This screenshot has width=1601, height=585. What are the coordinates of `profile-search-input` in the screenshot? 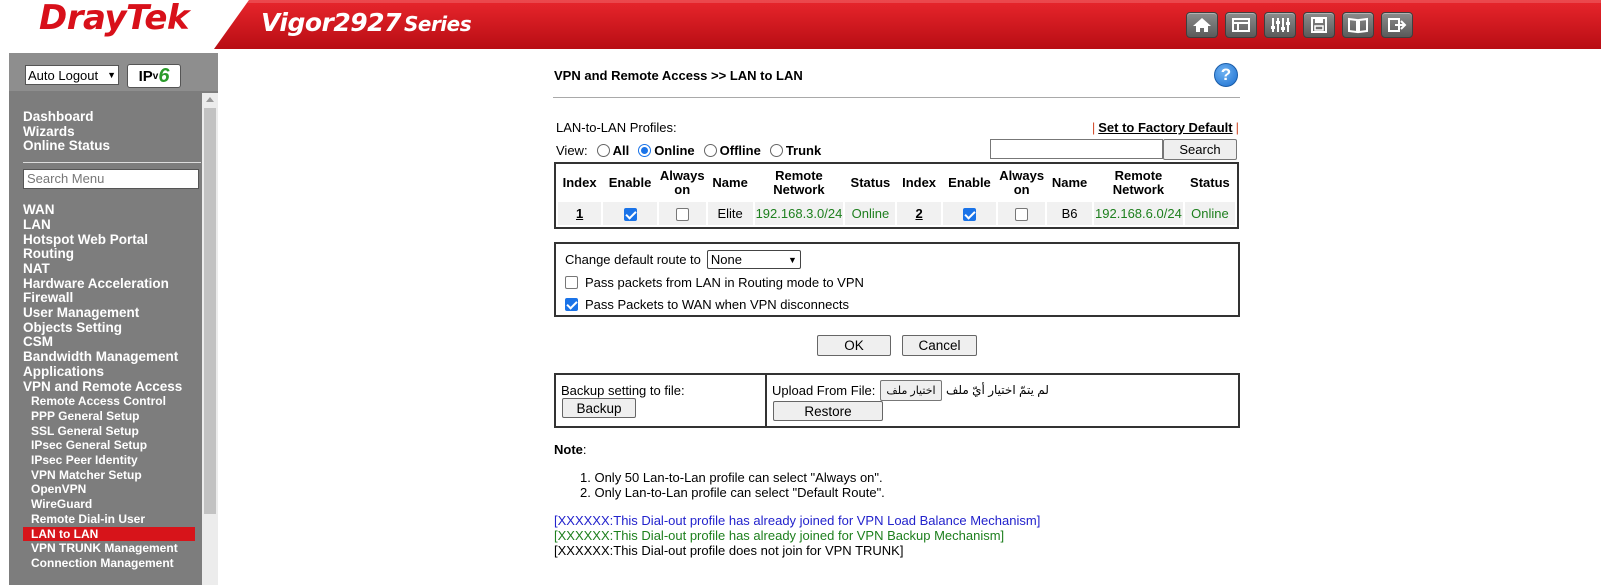 It's located at (1076, 149).